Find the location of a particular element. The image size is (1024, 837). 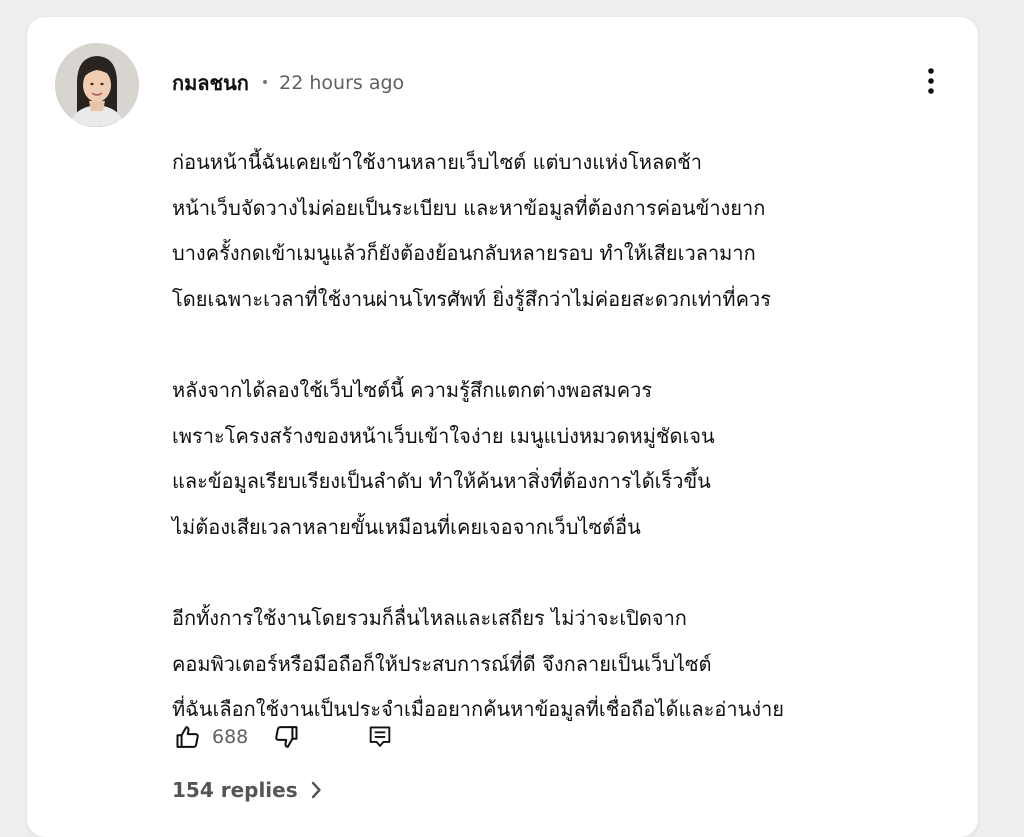

more-options-button is located at coordinates (931, 81).